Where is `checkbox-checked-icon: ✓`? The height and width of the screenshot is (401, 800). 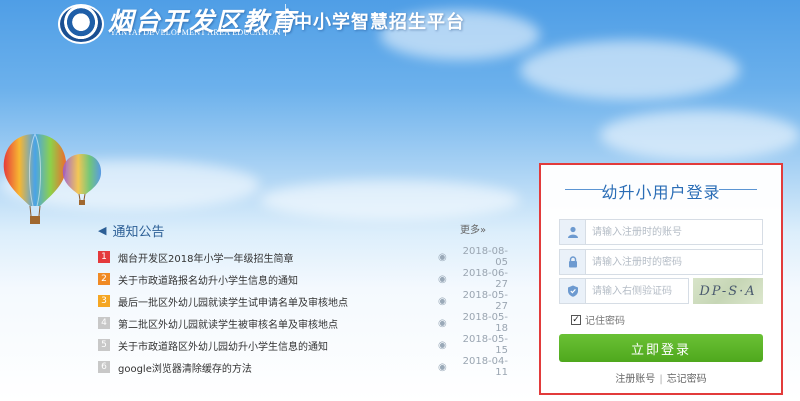
checkbox-checked-icon: ✓ is located at coordinates (576, 319).